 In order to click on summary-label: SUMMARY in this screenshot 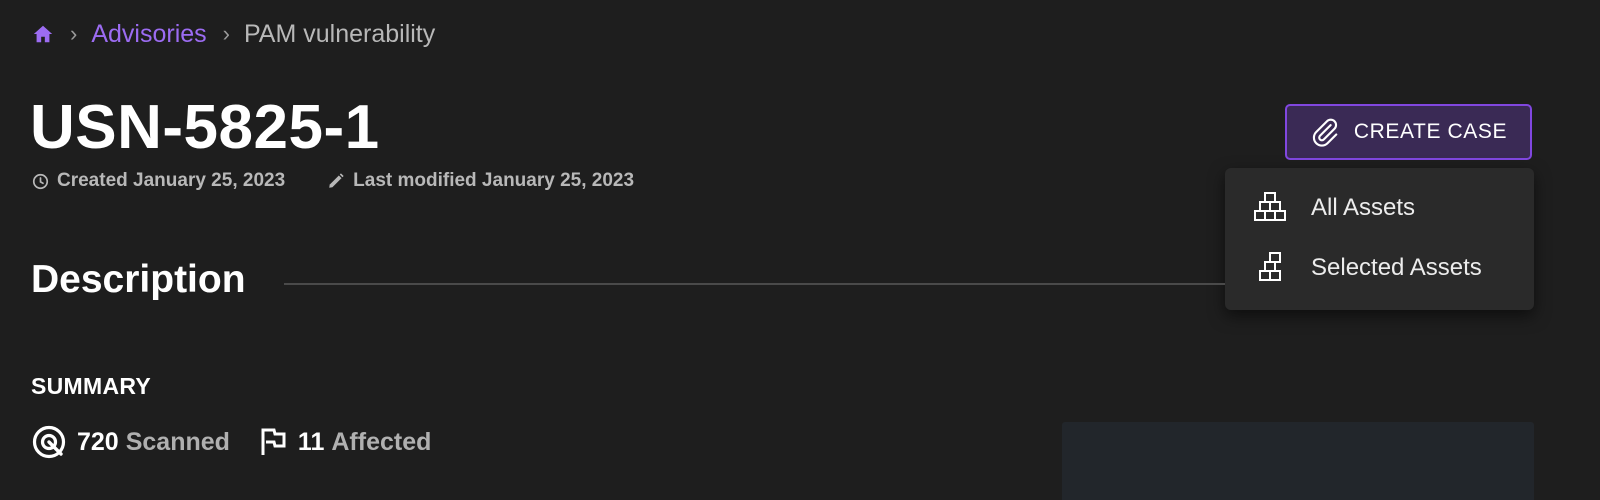, I will do `click(91, 386)`.